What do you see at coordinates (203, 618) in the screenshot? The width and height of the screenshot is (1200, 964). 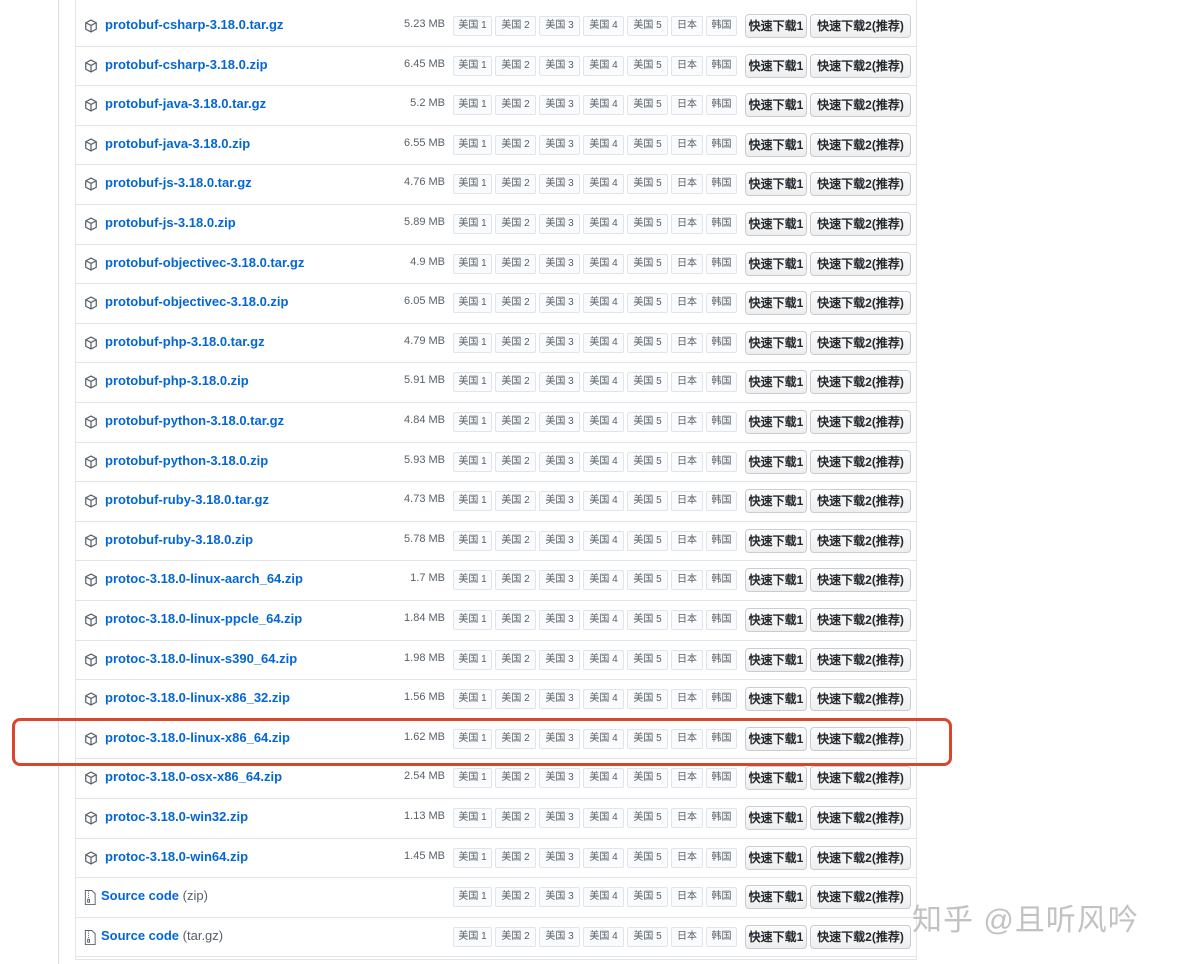 I see `asset-link-protoc-3-18-0-linux-ppcle-64-zip: protoc-3.18.0-linux-ppcle_64.zip` at bounding box center [203, 618].